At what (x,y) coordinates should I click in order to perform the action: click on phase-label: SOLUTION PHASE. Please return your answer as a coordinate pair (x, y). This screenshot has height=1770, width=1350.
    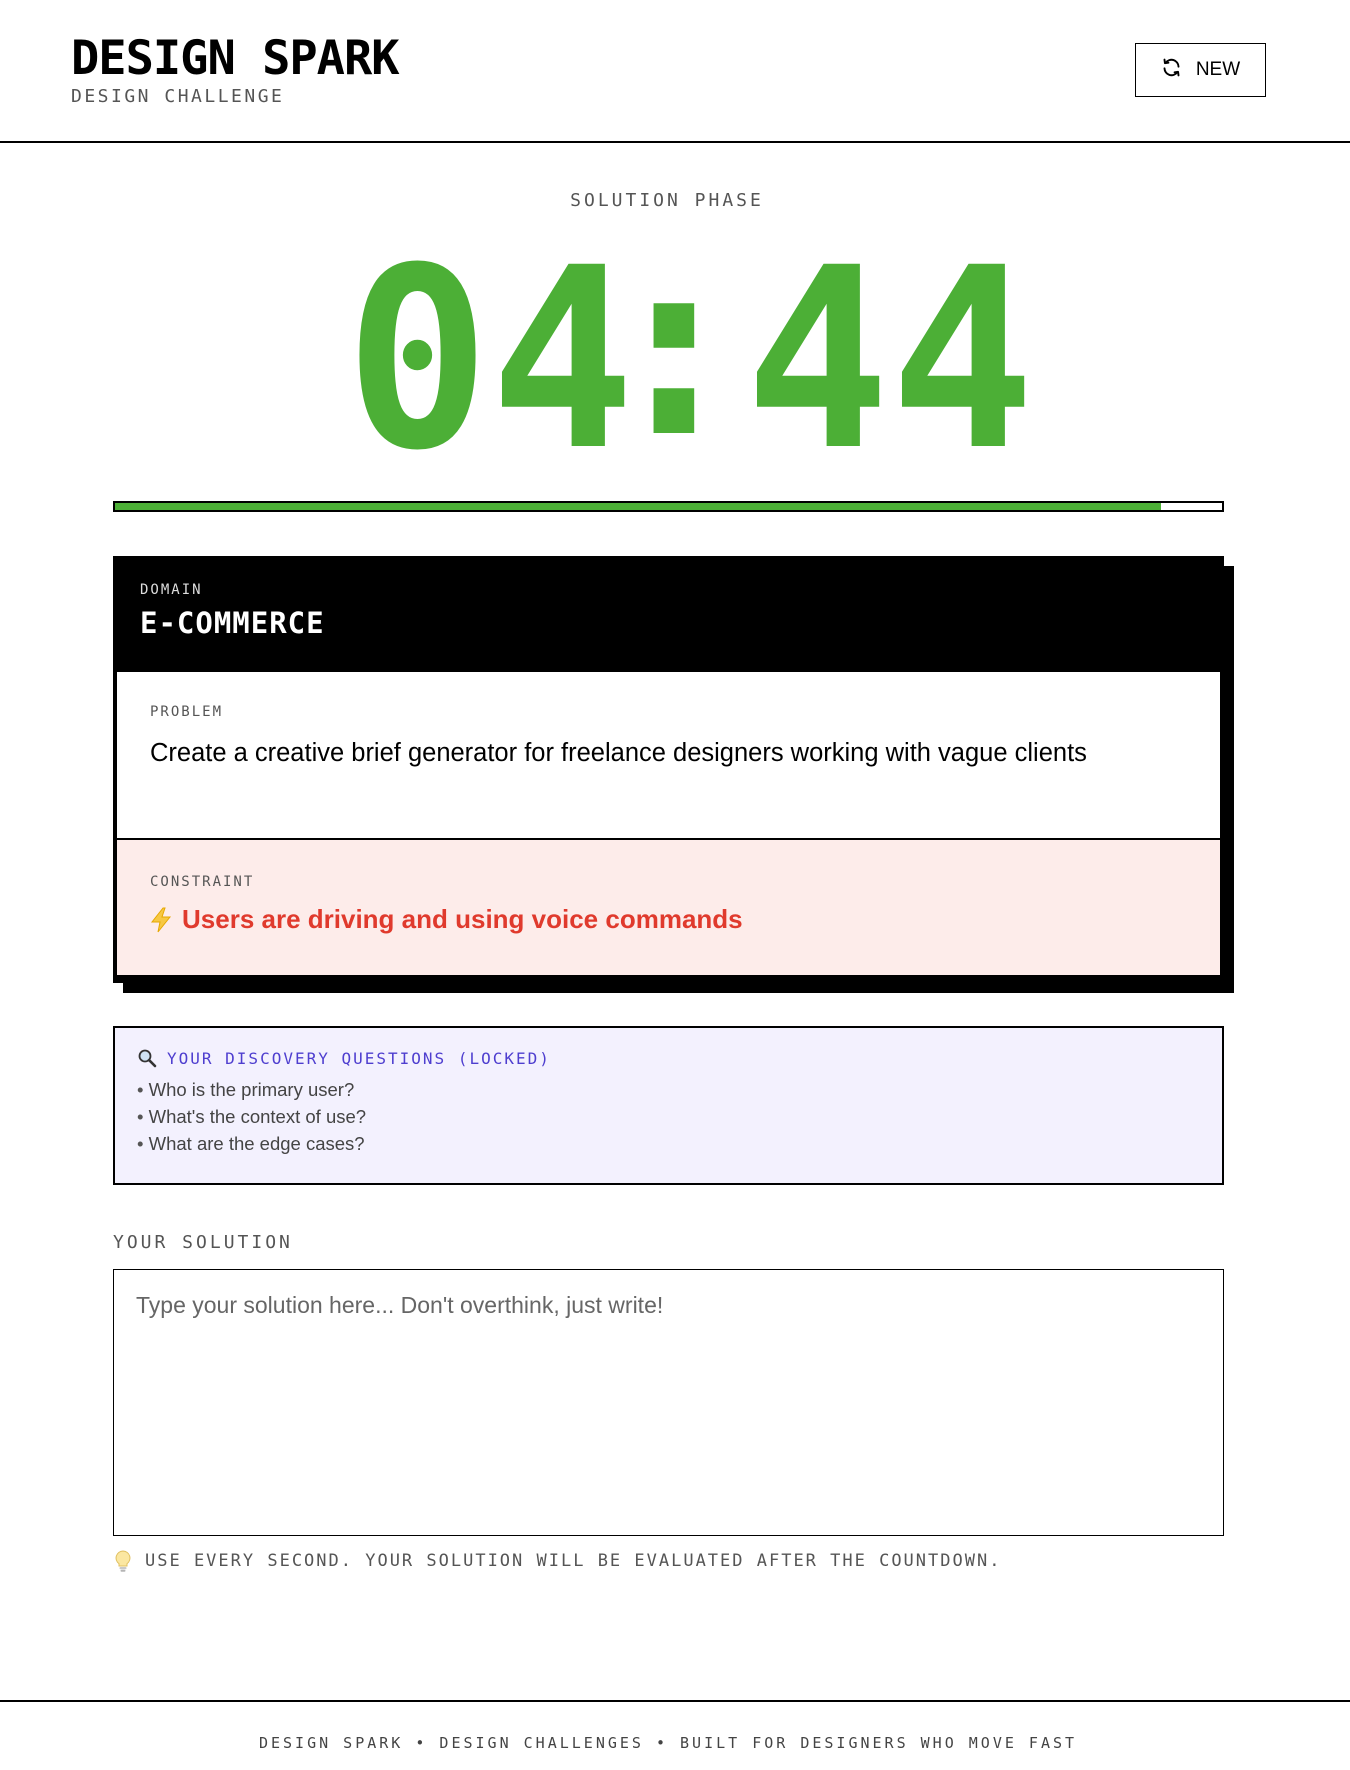
    Looking at the image, I should click on (667, 200).